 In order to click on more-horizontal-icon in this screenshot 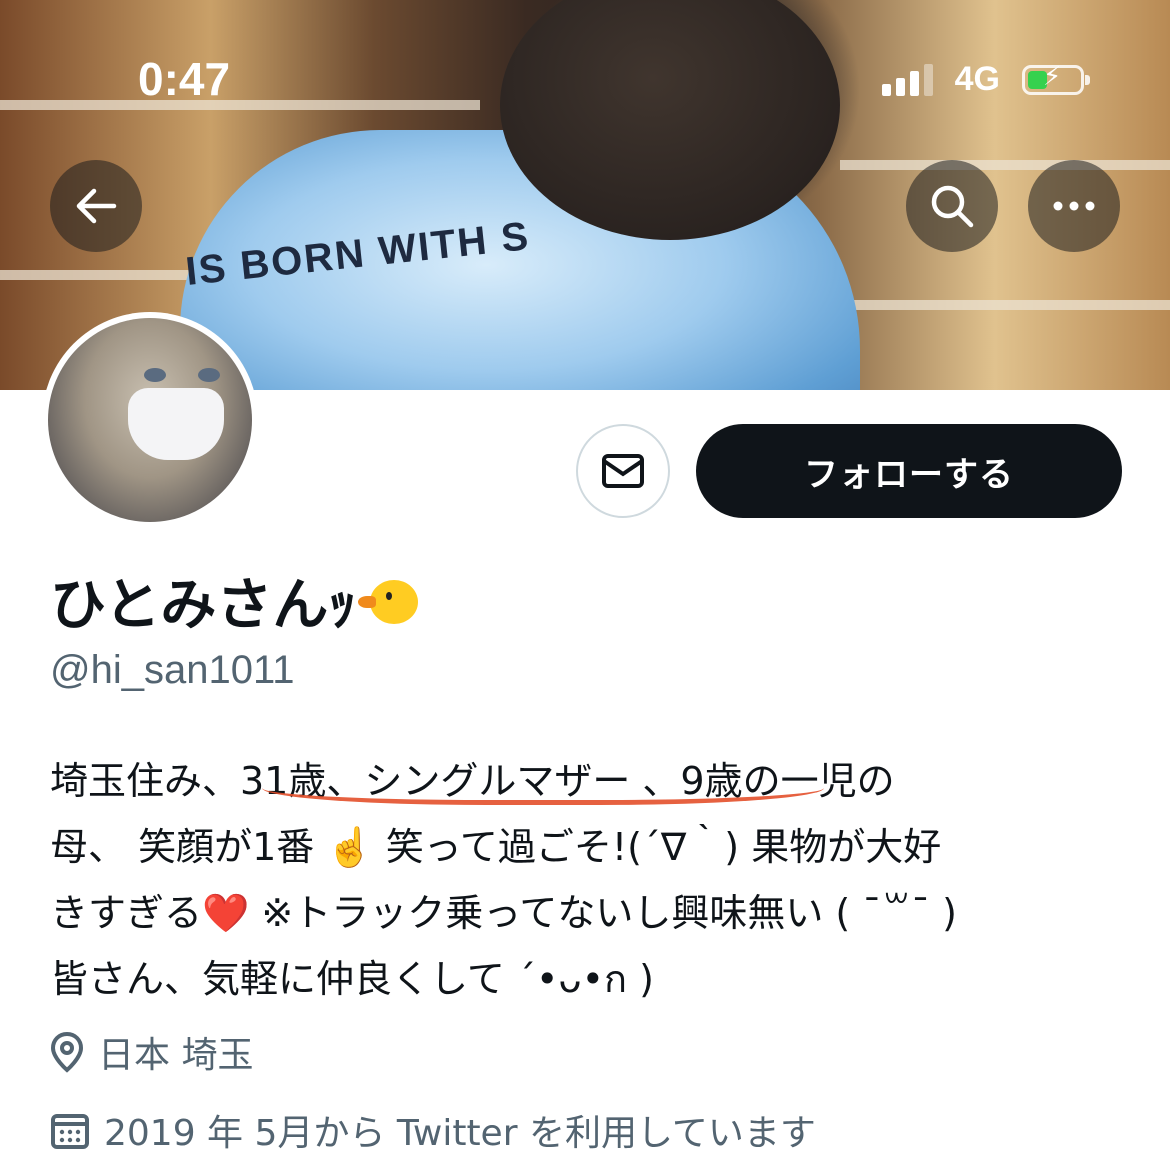, I will do `click(1074, 206)`.